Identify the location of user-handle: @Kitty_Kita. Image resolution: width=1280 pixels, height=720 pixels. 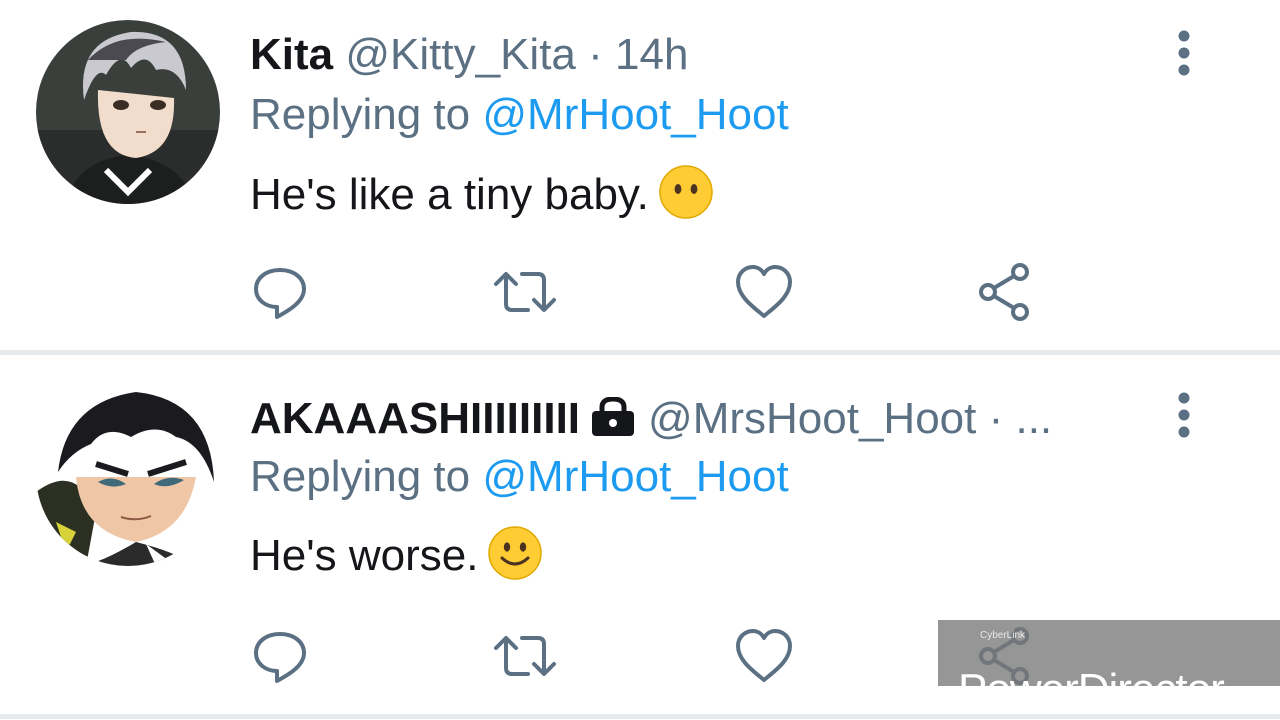
(460, 54).